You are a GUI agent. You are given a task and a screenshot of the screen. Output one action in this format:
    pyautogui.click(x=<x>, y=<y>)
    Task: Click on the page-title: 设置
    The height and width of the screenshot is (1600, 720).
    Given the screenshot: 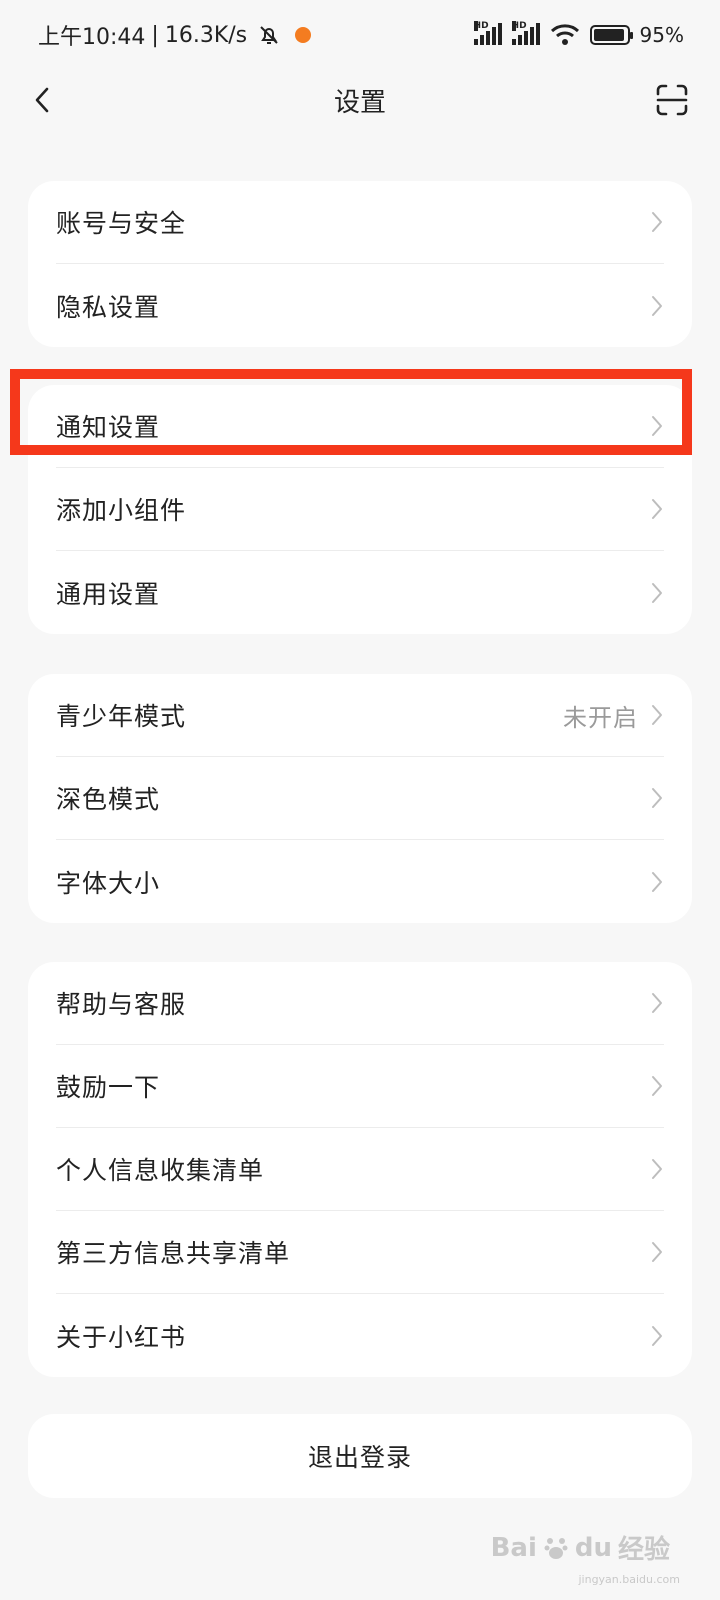 What is the action you would take?
    pyautogui.click(x=359, y=102)
    